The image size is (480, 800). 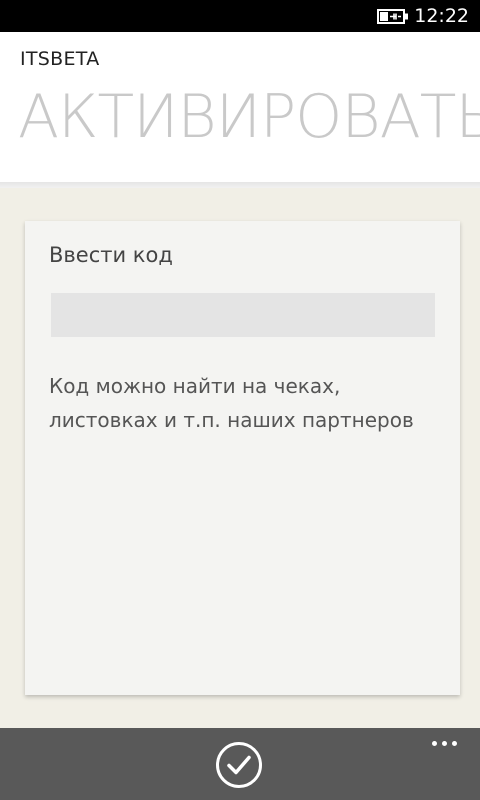 I want to click on code-input, so click(x=243, y=315).